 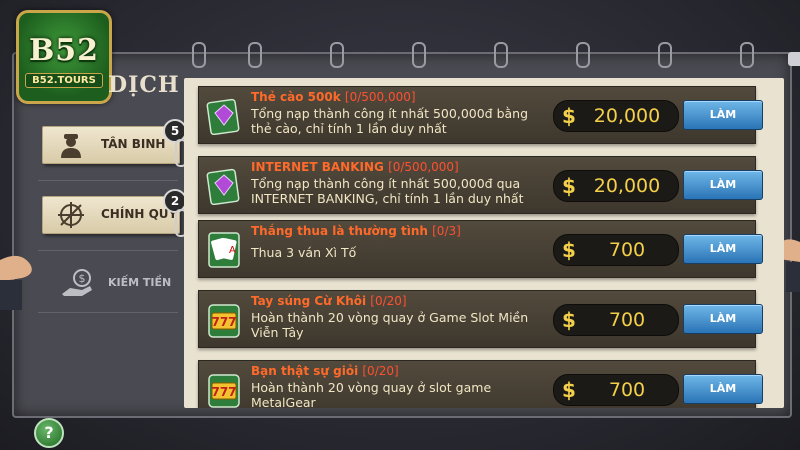 What do you see at coordinates (49, 433) in the screenshot?
I see `help-button: ?` at bounding box center [49, 433].